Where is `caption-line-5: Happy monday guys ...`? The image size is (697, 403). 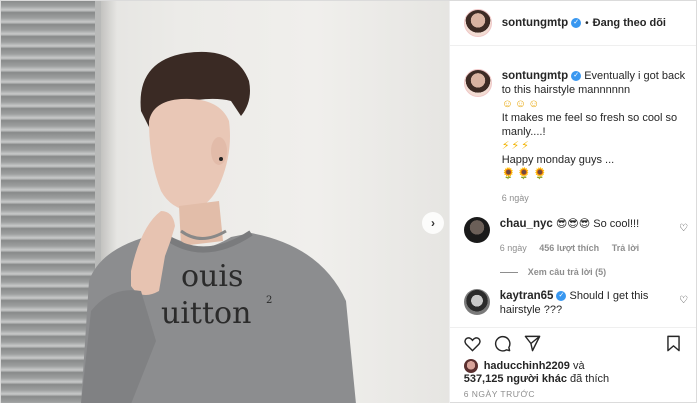
caption-line-5: Happy monday guys ... is located at coordinates (558, 160).